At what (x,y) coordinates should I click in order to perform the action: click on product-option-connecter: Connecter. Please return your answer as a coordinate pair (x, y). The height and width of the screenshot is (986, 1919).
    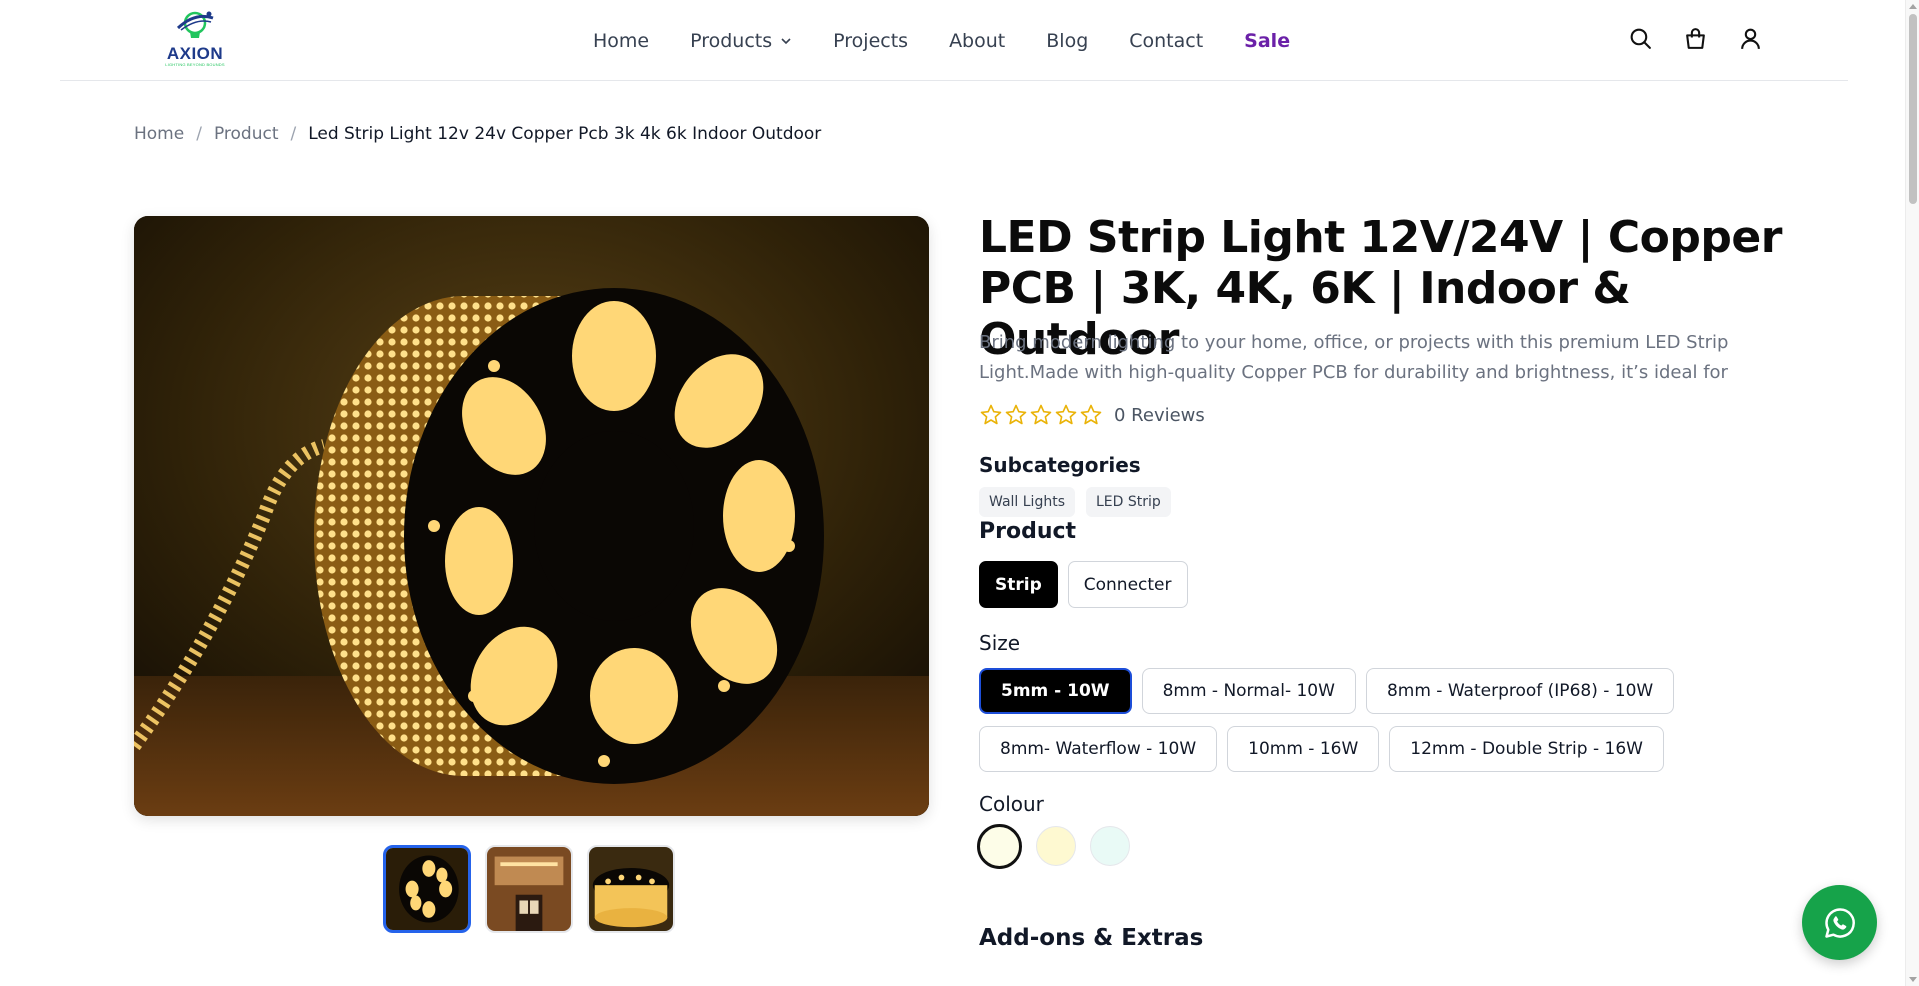
    Looking at the image, I should click on (1127, 584).